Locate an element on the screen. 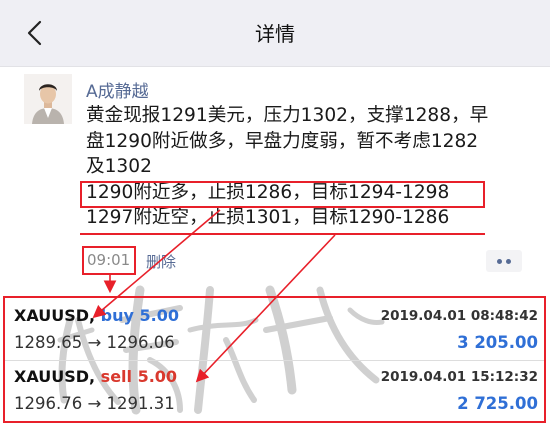  avatar is located at coordinates (48, 99).